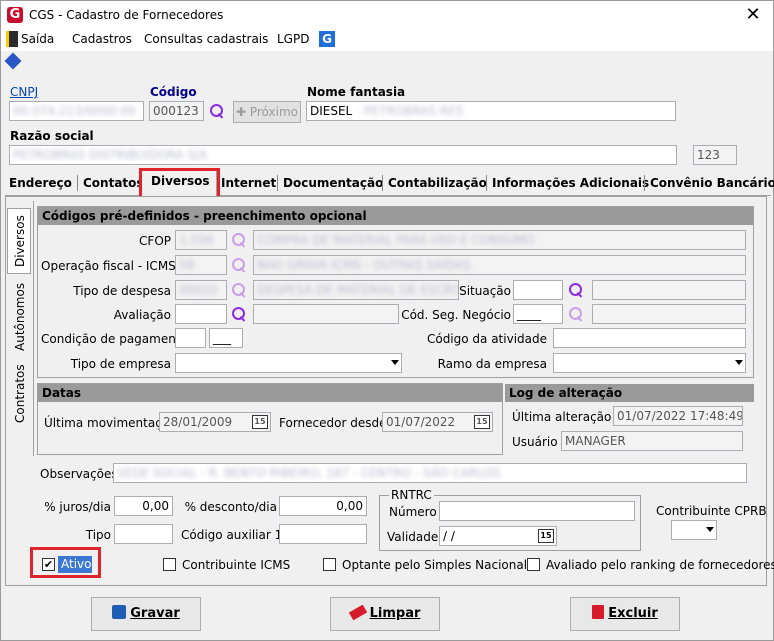 This screenshot has width=774, height=641. Describe the element at coordinates (236, 565) in the screenshot. I see `contribuinte-icms-label: Contribuinte ICMS` at that location.